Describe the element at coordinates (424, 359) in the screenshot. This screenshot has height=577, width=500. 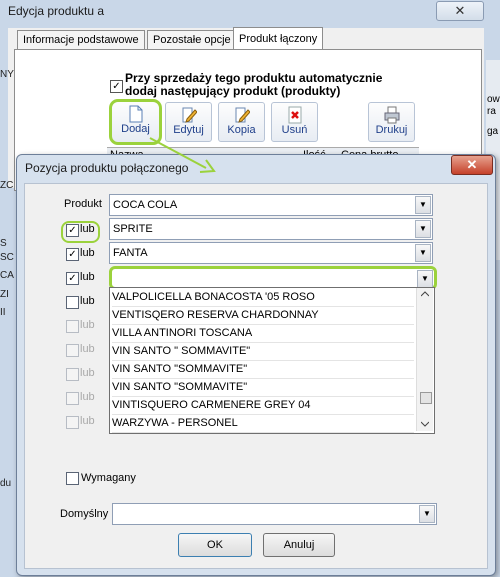
I see `dropdown-scrollbar` at that location.